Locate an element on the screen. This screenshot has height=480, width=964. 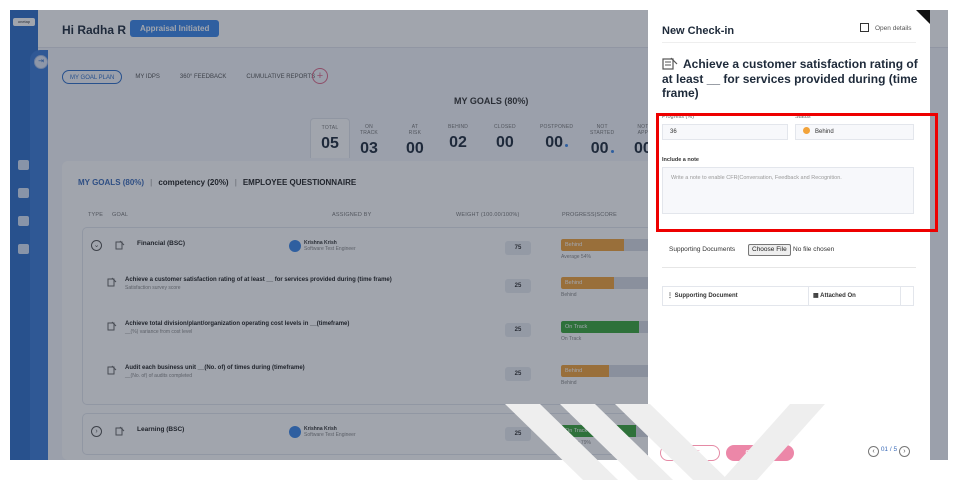
prev-goal-icon: ‹ is located at coordinates (873, 451).